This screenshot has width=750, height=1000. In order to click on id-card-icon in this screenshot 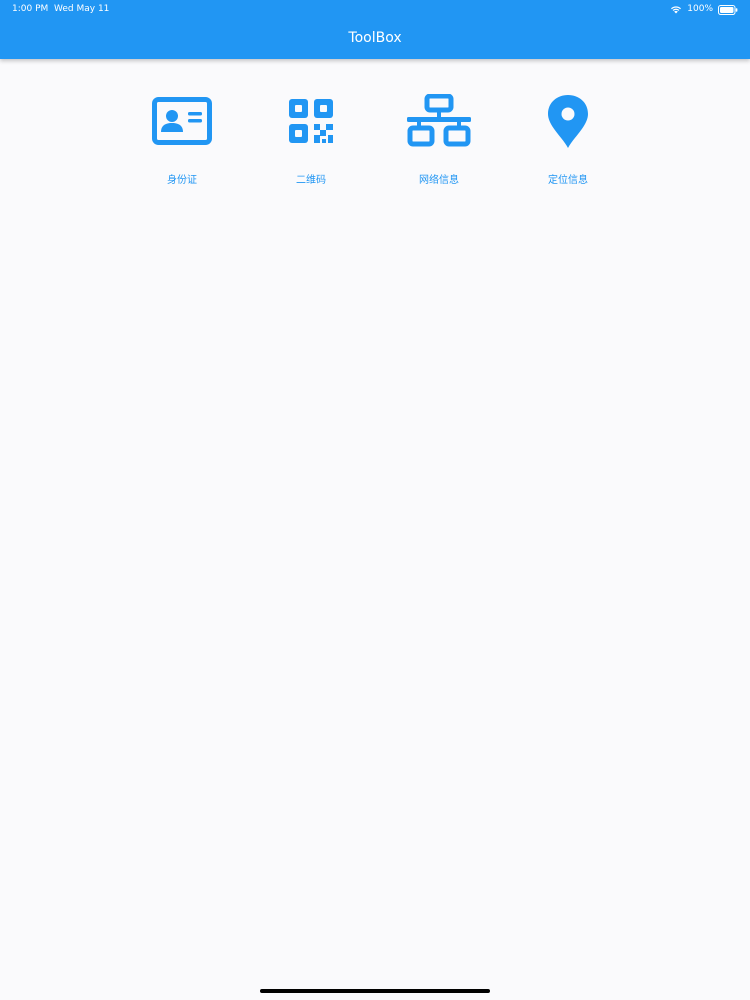, I will do `click(182, 121)`.